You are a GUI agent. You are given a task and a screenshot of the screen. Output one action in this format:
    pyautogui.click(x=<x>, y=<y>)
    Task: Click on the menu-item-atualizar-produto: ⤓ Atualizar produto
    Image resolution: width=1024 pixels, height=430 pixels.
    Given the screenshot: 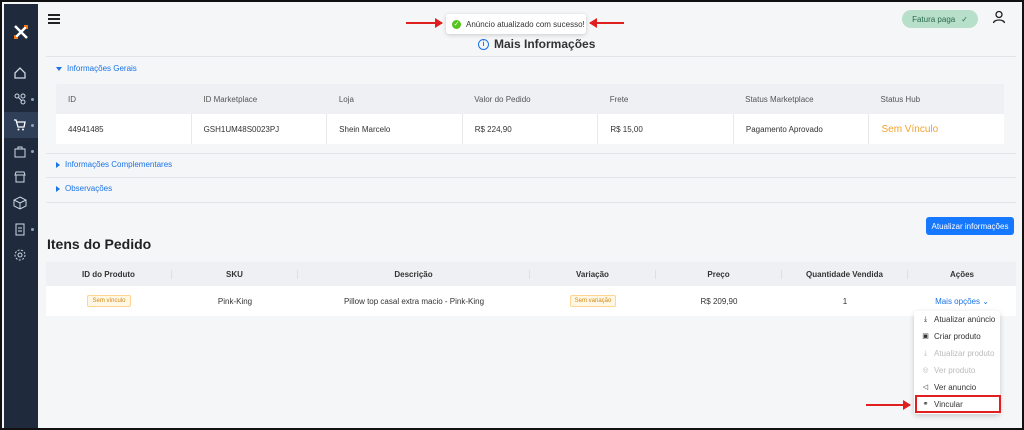 What is the action you would take?
    pyautogui.click(x=957, y=353)
    